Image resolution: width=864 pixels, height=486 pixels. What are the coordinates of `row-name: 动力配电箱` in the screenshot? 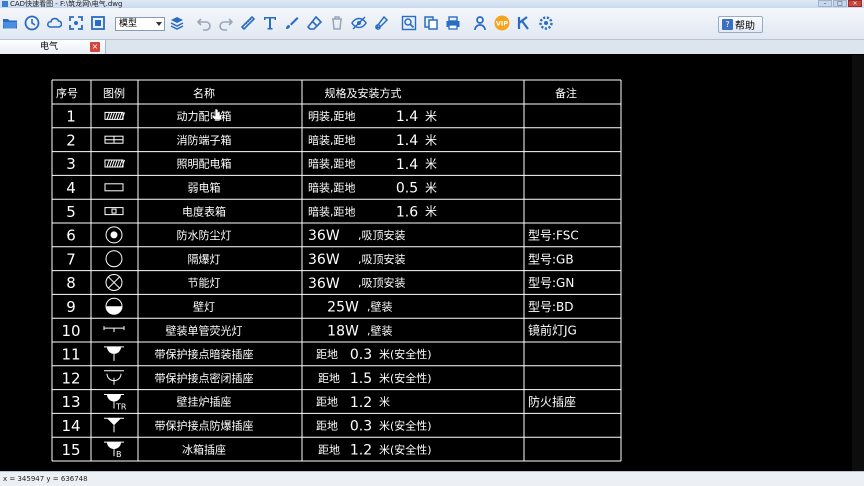 It's located at (204, 116).